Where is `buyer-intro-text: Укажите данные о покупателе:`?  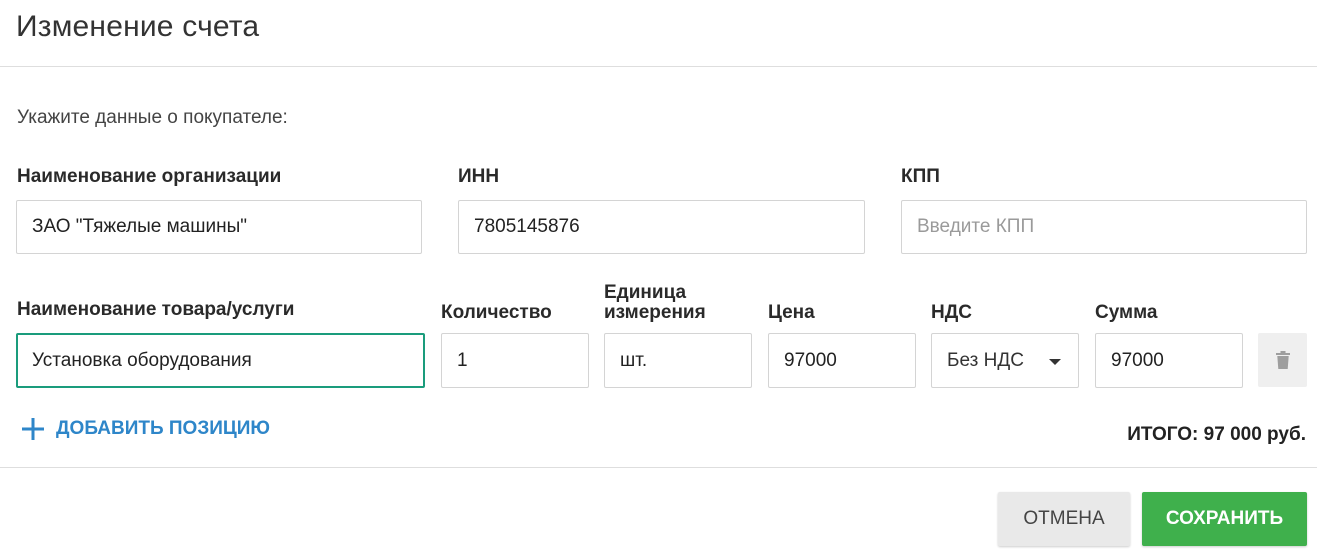 buyer-intro-text: Укажите данные о покупателе: is located at coordinates (152, 117).